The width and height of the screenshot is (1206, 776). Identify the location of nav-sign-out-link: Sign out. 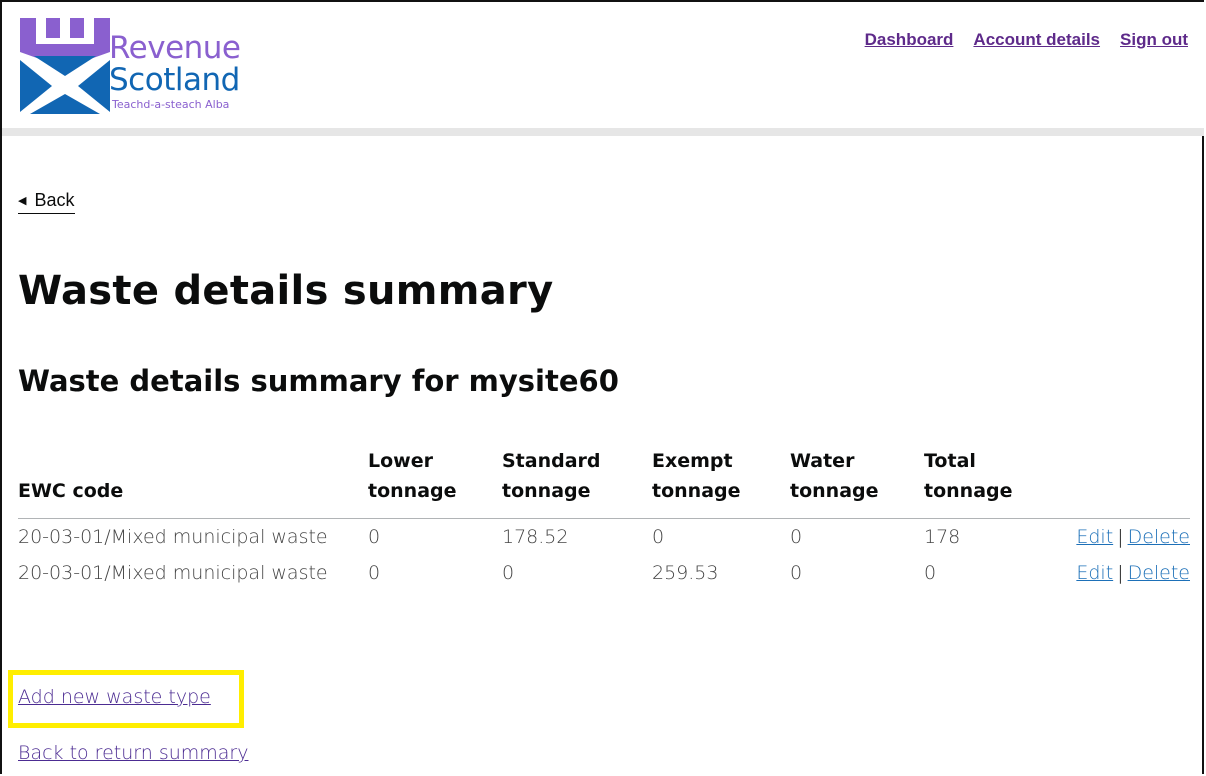
(1154, 40).